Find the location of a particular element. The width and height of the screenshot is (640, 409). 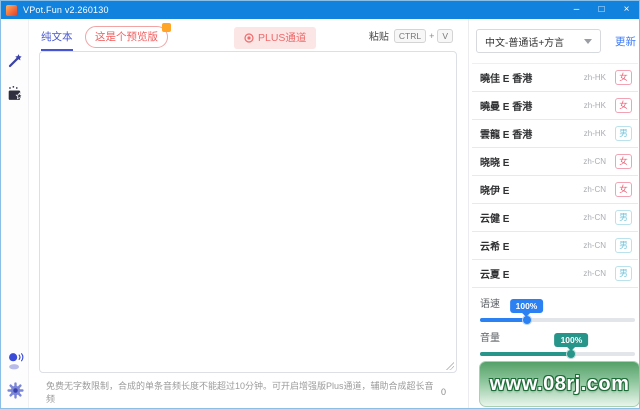

voice-row: 云夏 E zh-CN 男 is located at coordinates (555, 274).